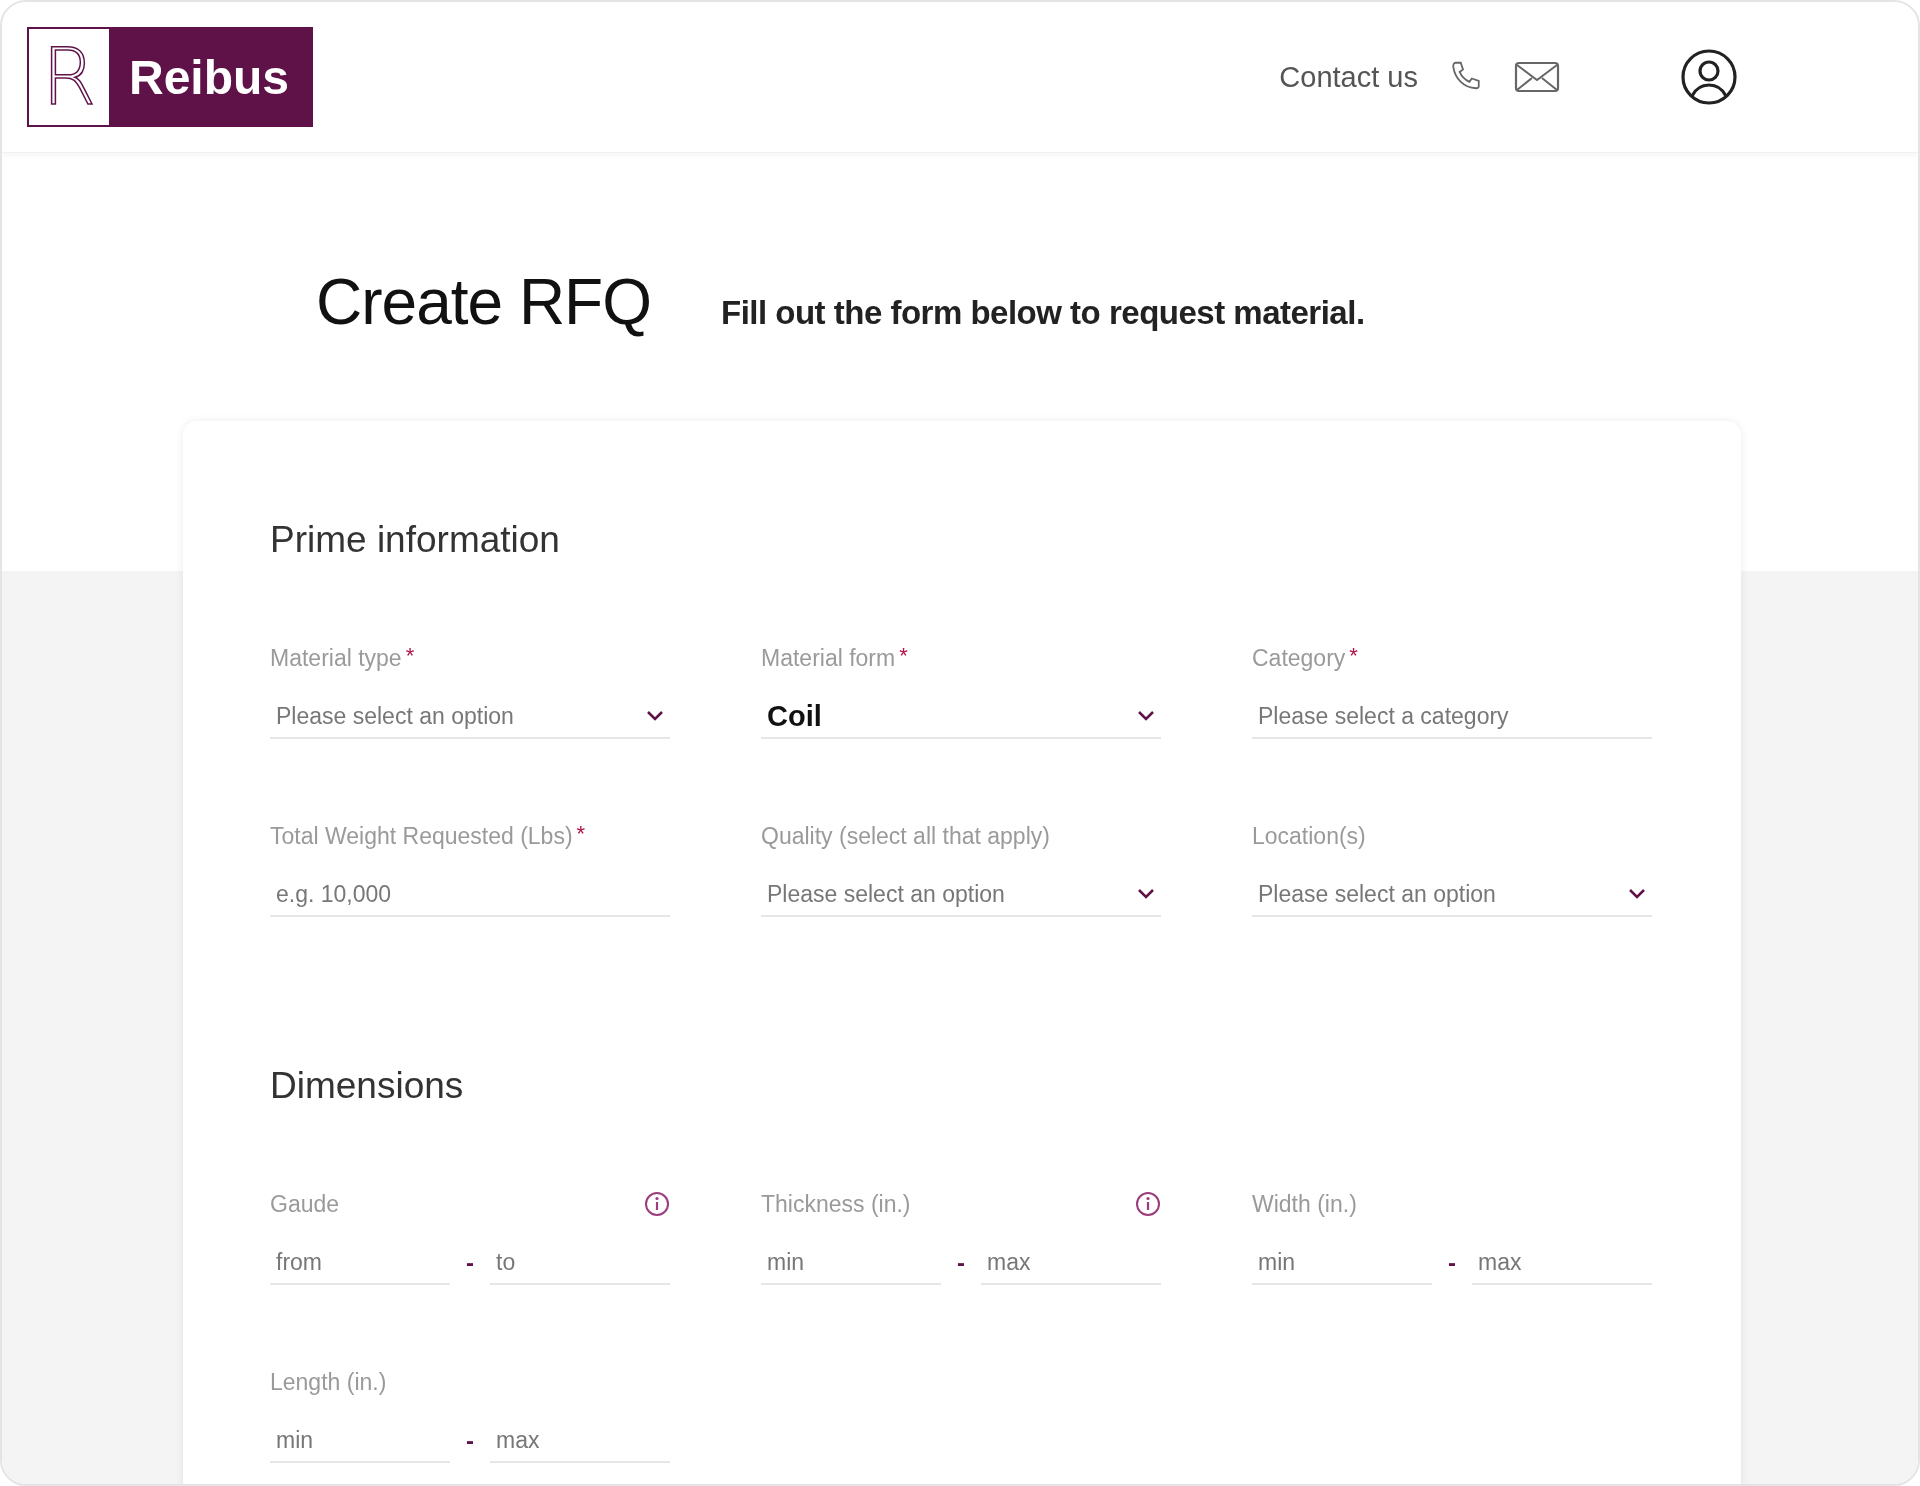 The height and width of the screenshot is (1486, 1920). I want to click on field-label: Material form, so click(828, 658).